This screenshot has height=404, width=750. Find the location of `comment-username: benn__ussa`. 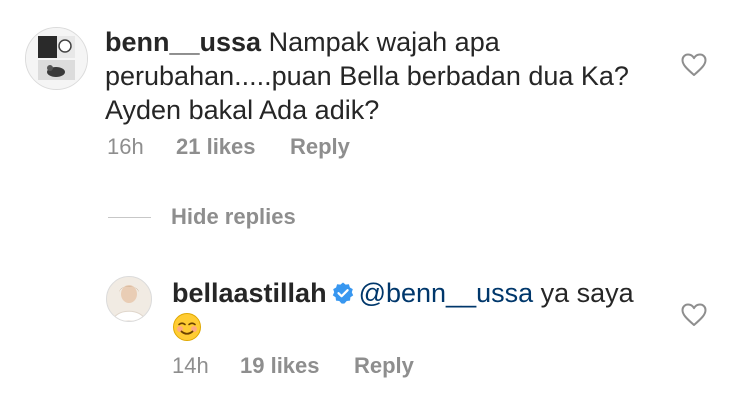

comment-username: benn__ussa is located at coordinates (183, 42).